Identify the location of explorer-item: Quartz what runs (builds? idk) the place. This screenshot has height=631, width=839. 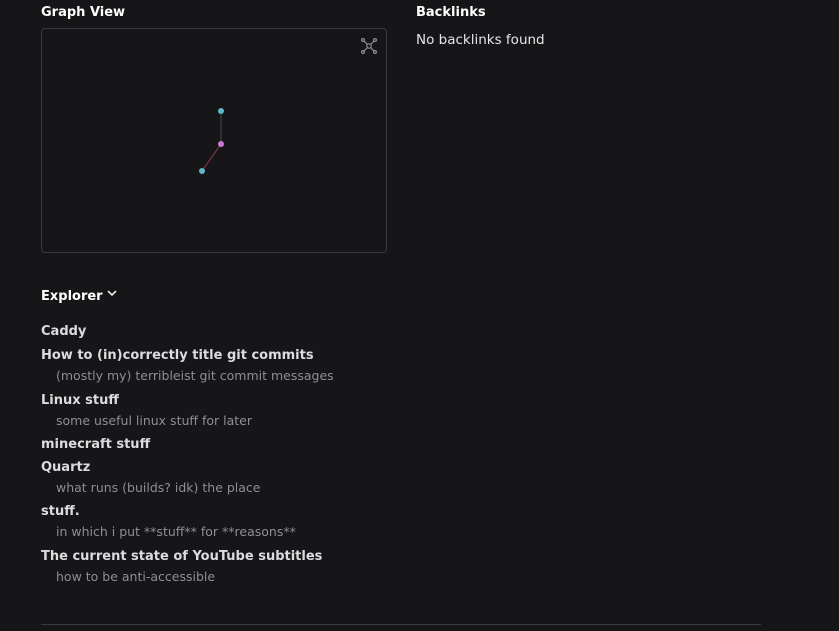
(151, 477).